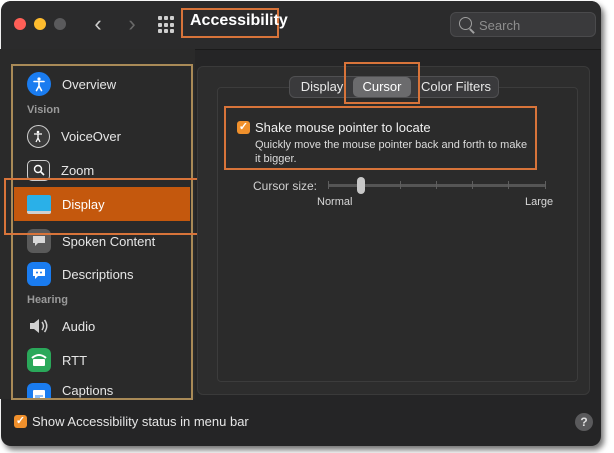 Image resolution: width=614 pixels, height=453 pixels. I want to click on sidebar-item-label: Descriptions, so click(98, 274).